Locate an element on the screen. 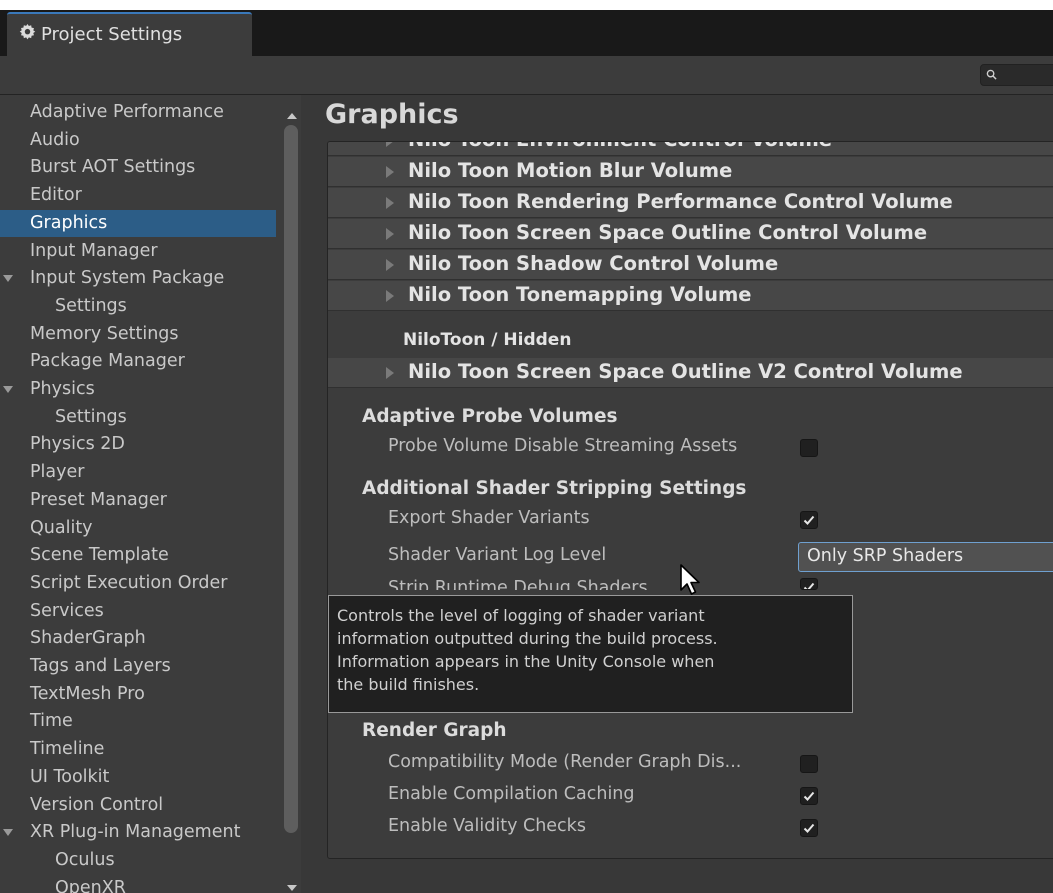 The width and height of the screenshot is (1053, 893). hidden-group-header: NiloToon / Hidden is located at coordinates (487, 340).